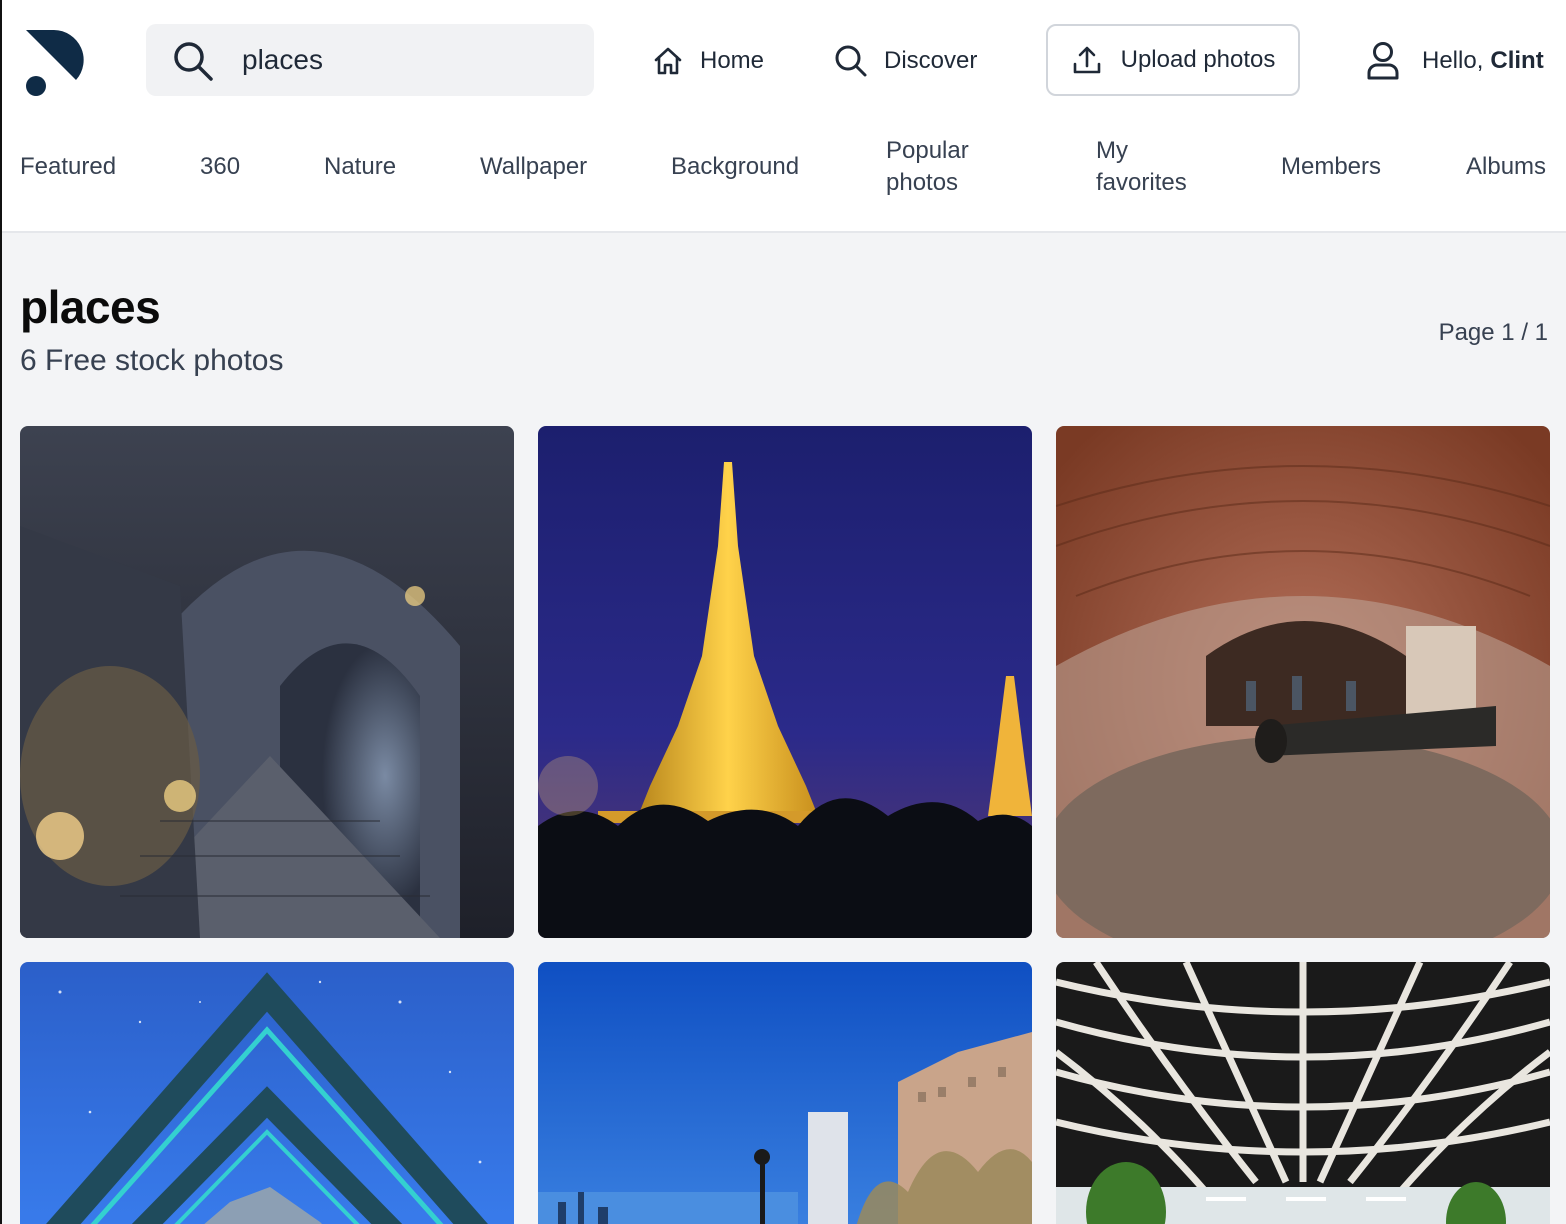 The image size is (1566, 1224). What do you see at coordinates (90, 307) in the screenshot?
I see `page-title: places` at bounding box center [90, 307].